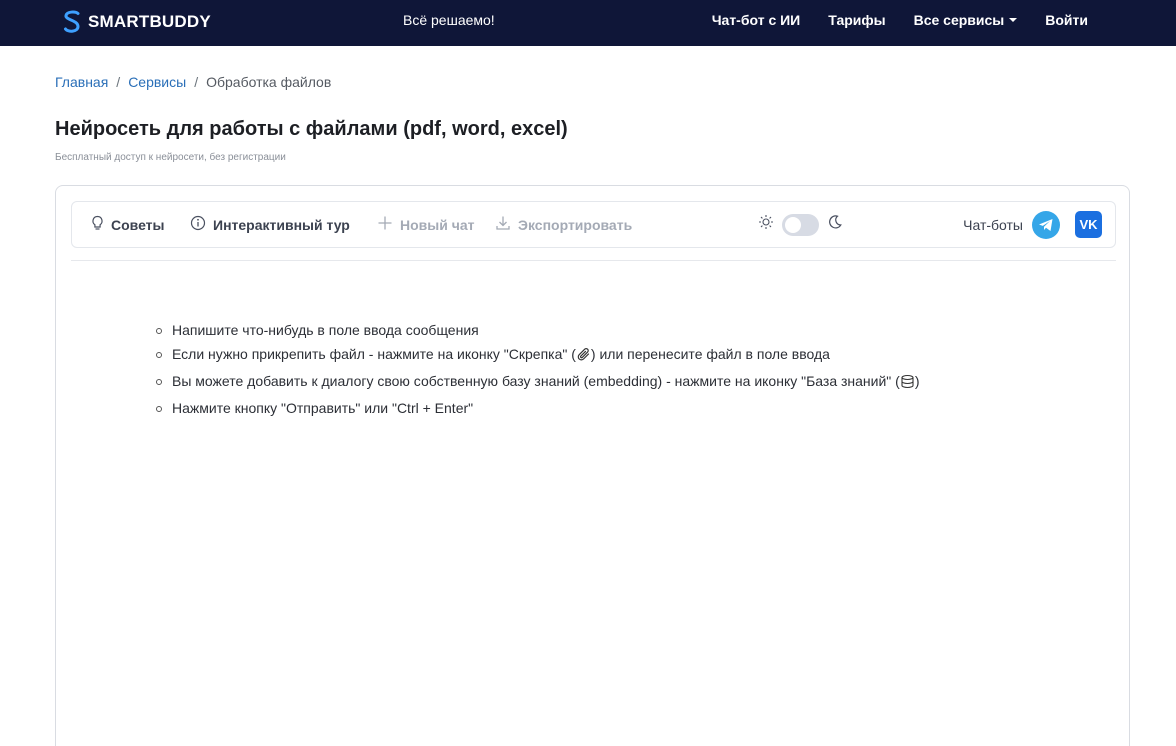  Describe the element at coordinates (72, 22) in the screenshot. I see `logo-icon` at that location.